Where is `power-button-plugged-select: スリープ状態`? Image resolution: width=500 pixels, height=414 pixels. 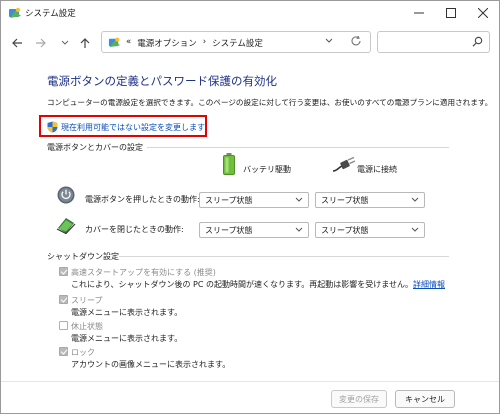
power-button-plugged-select: スリープ状態 is located at coordinates (370, 200).